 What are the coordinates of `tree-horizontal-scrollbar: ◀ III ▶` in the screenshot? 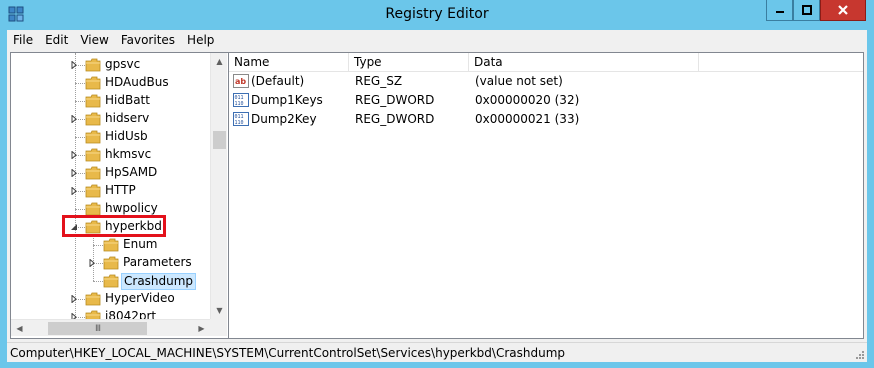 It's located at (110, 327).